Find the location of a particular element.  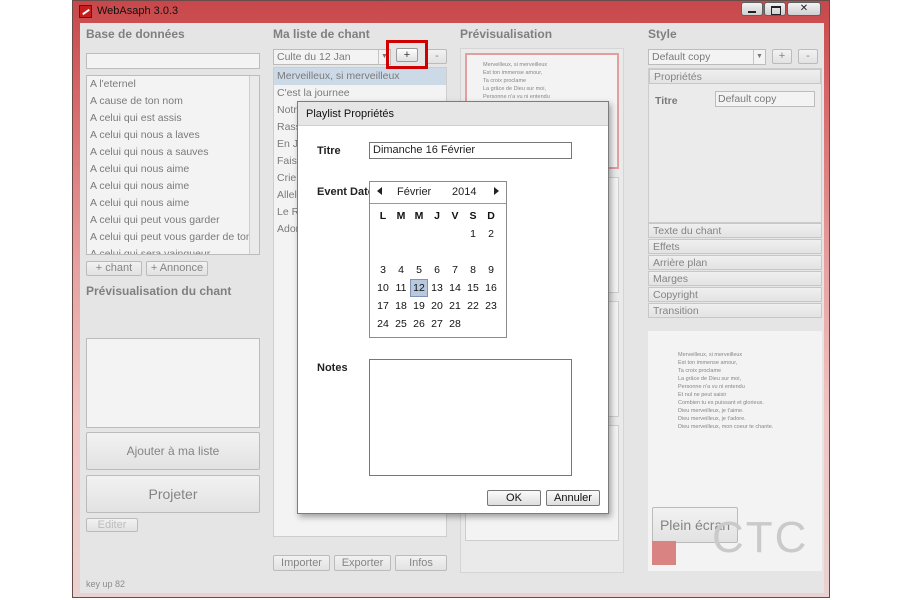

calendar-day: 14 is located at coordinates (455, 288).